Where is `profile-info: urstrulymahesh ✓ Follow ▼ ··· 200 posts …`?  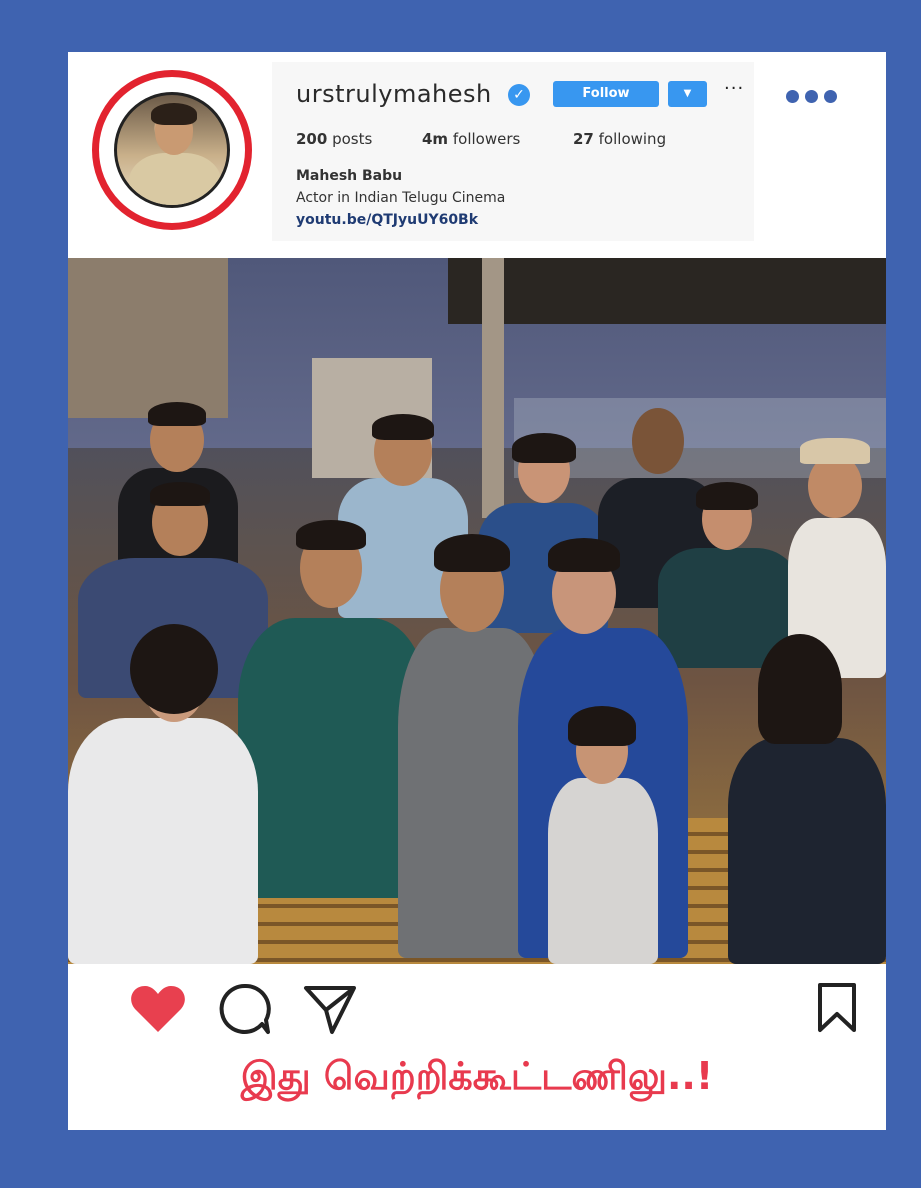
profile-info: urstrulymahesh ✓ Follow ▼ ··· 200 posts … is located at coordinates (513, 151).